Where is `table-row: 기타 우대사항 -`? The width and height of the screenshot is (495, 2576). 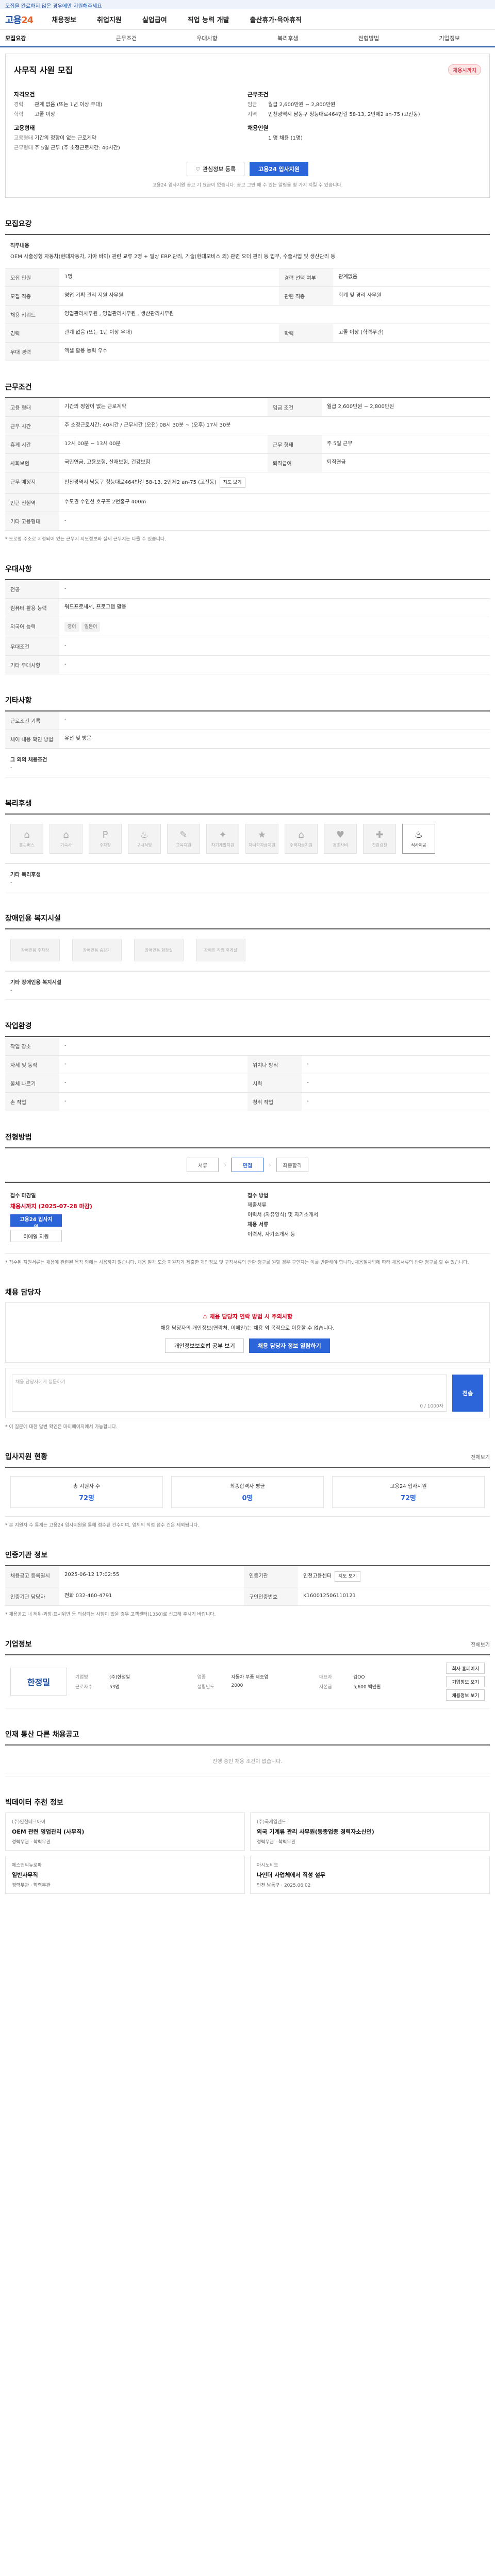
table-row: 기타 우대사항 - is located at coordinates (247, 664).